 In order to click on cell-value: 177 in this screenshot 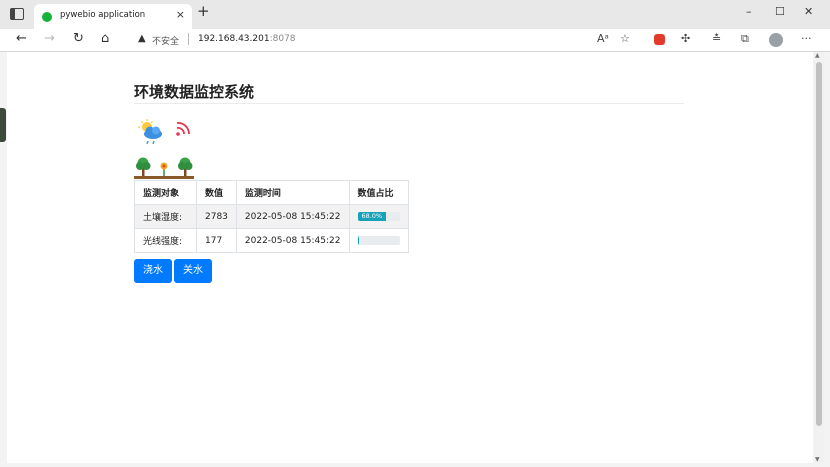, I will do `click(216, 240)`.